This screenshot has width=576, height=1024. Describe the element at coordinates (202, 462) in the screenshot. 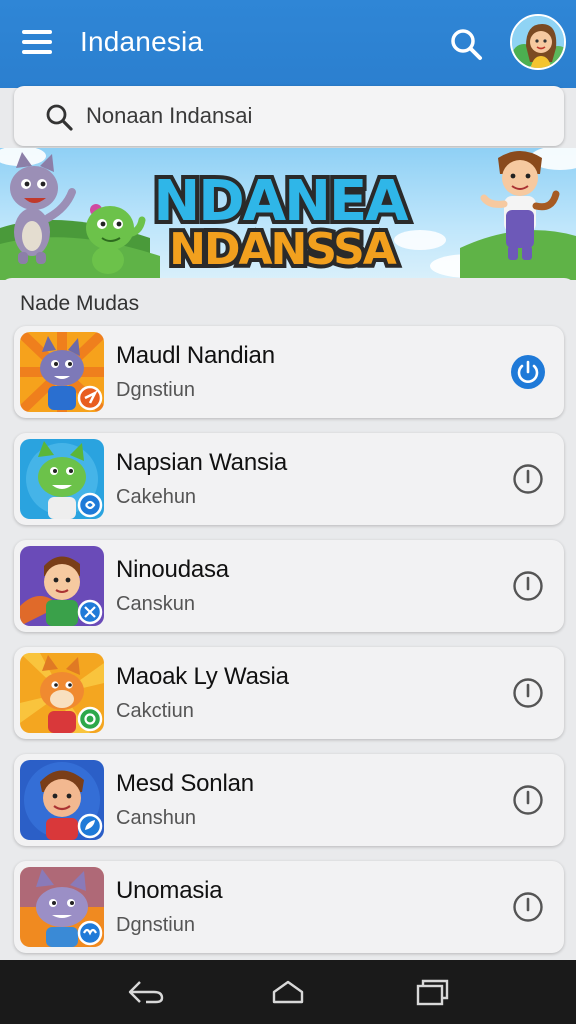

I see `app-name: Napsian Wansia` at that location.